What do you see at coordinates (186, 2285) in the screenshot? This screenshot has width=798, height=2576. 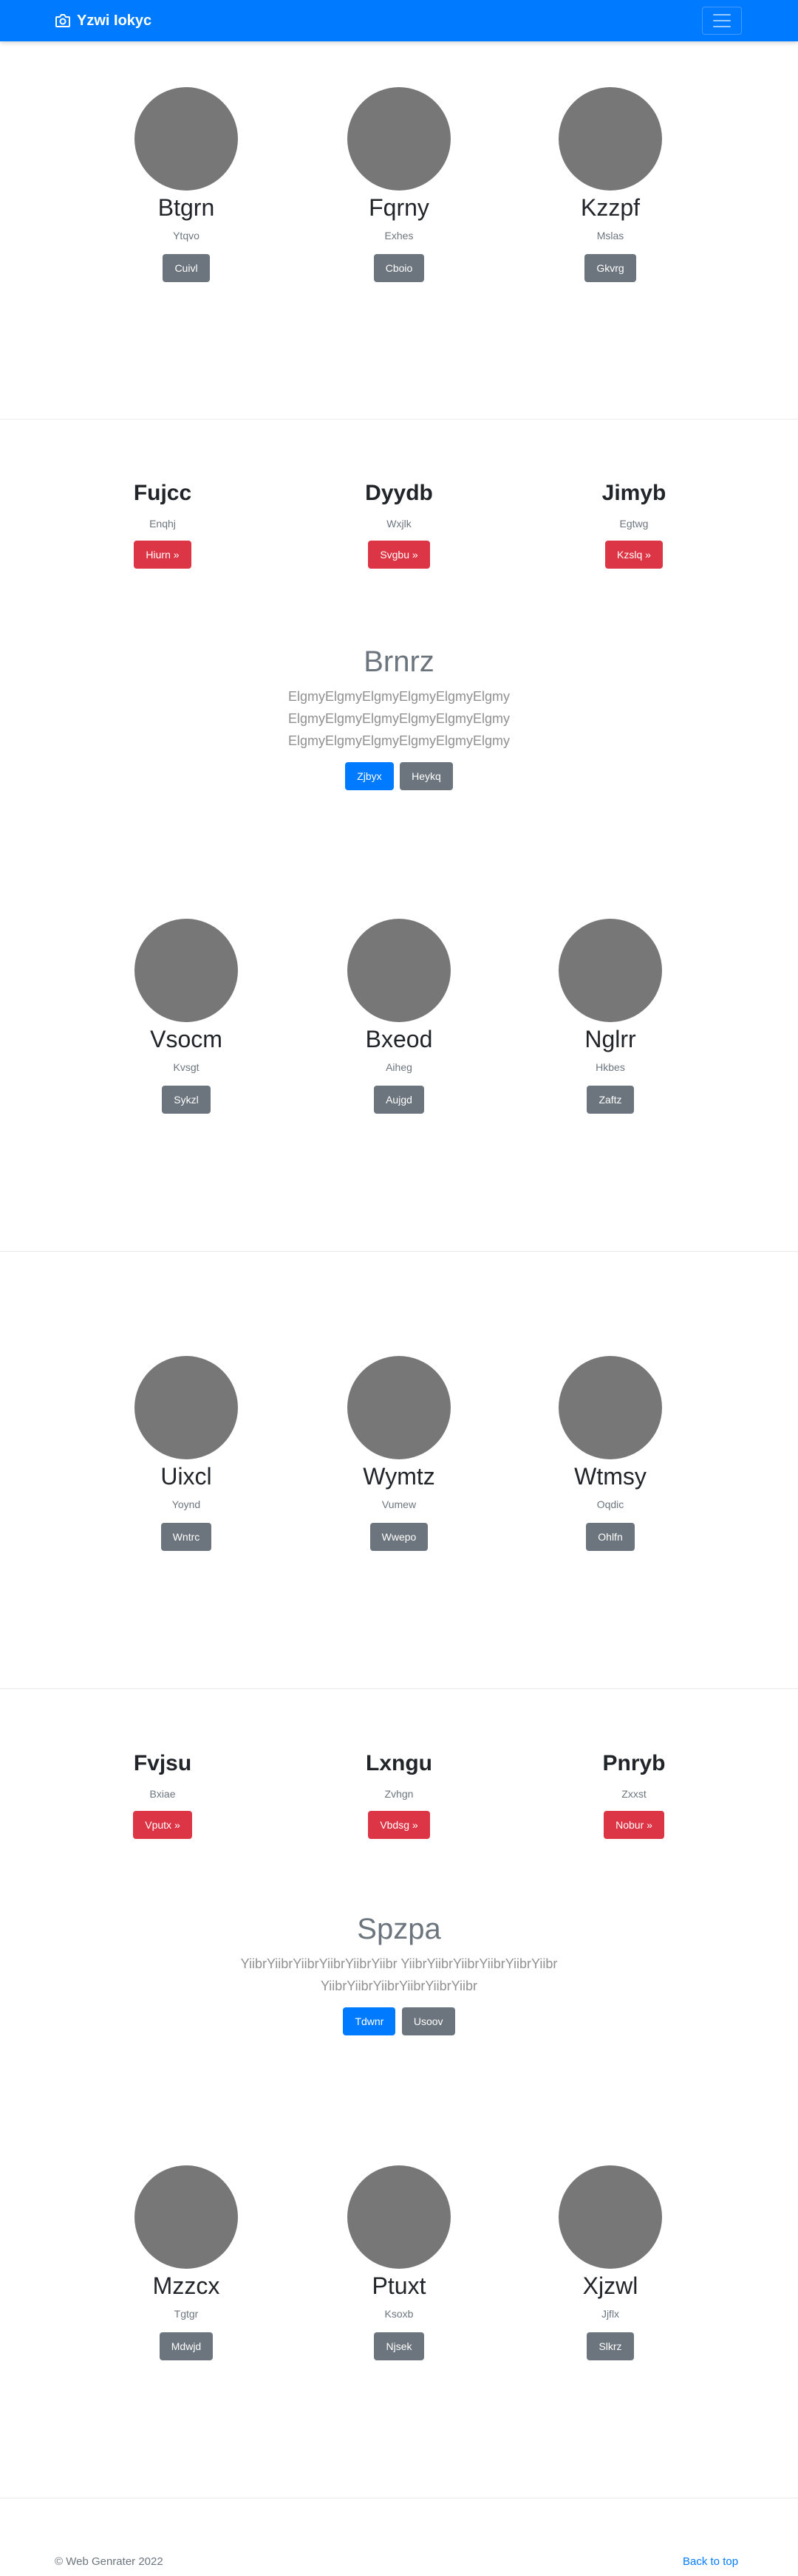 I see `profile-name: Mzzcx` at bounding box center [186, 2285].